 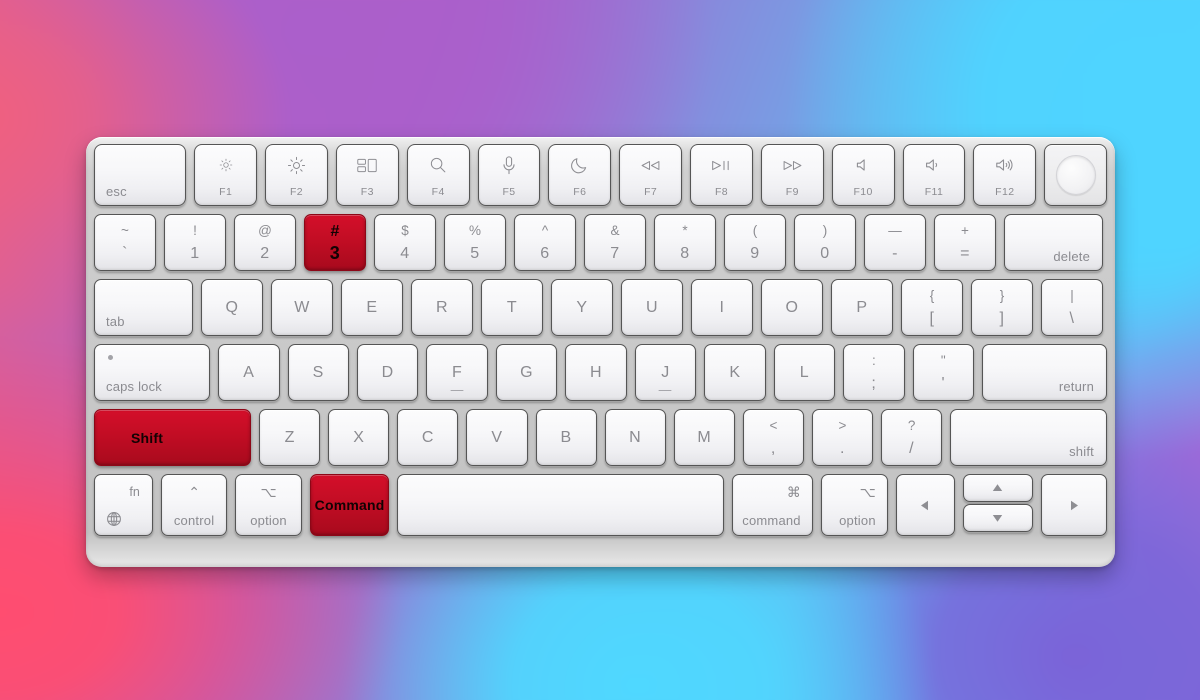 I want to click on key-s-label: S, so click(x=318, y=372).